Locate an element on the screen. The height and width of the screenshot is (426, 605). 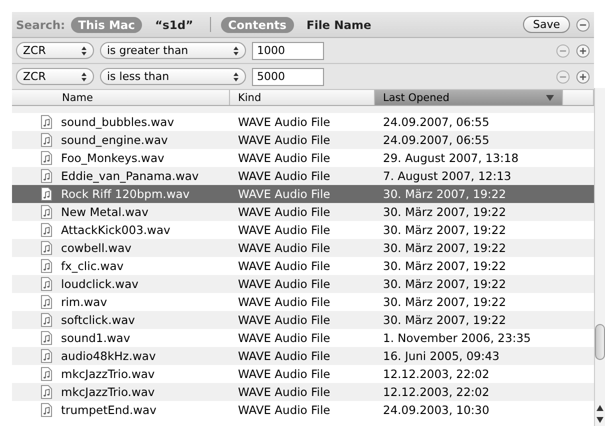
file-name: Rock Riff 120bpm.wav is located at coordinates (125, 194).